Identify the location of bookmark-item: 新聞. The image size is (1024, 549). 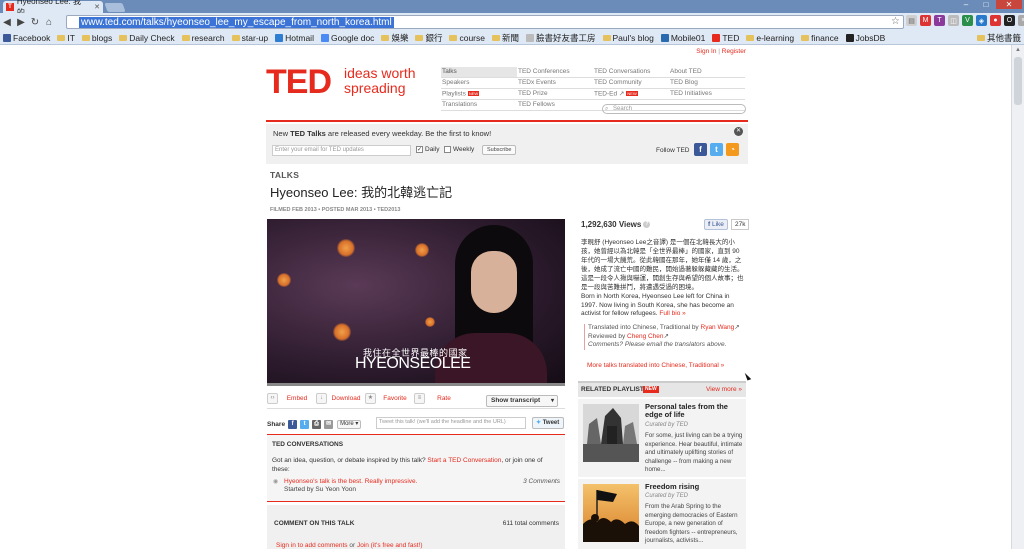
(505, 38).